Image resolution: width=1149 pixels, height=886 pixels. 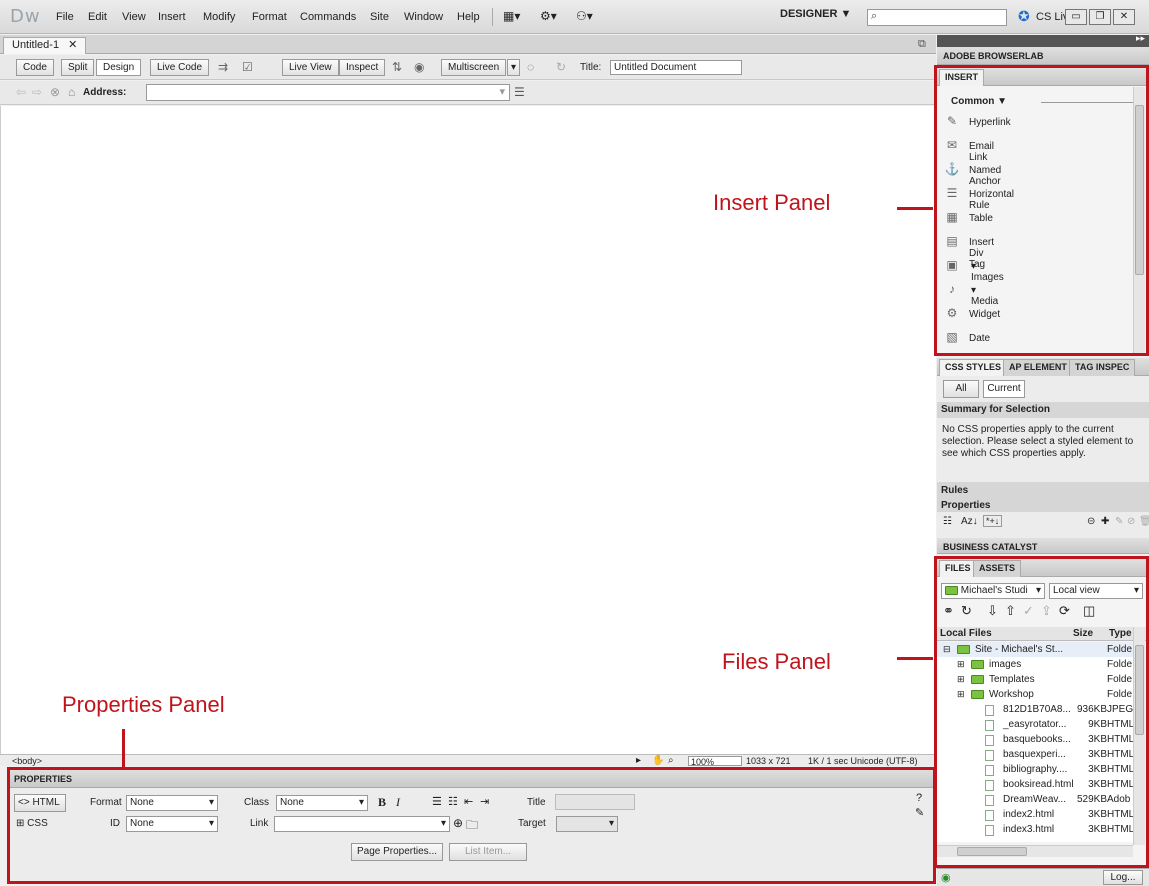 What do you see at coordinates (1139, 736) in the screenshot?
I see `files-scrollbar` at bounding box center [1139, 736].